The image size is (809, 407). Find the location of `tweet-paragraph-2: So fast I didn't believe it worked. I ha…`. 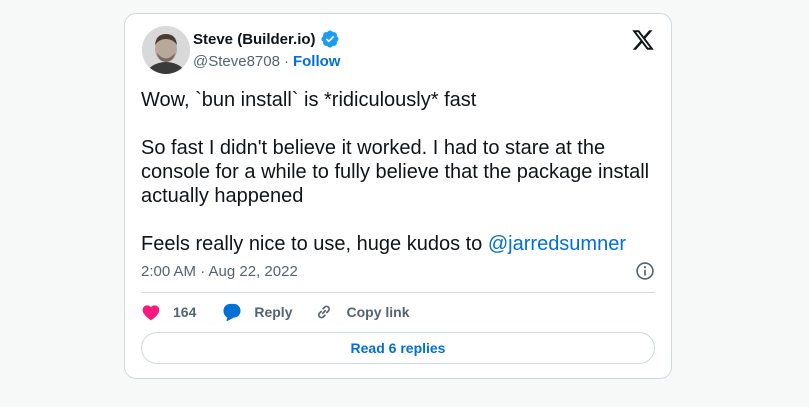

tweet-paragraph-2: So fast I didn't believe it worked. I ha… is located at coordinates (395, 172).